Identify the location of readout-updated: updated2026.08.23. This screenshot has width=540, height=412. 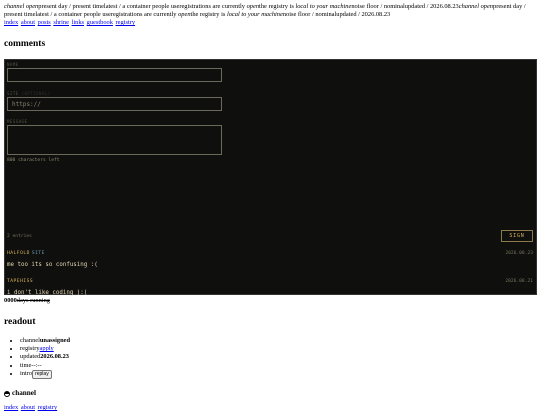
(278, 357).